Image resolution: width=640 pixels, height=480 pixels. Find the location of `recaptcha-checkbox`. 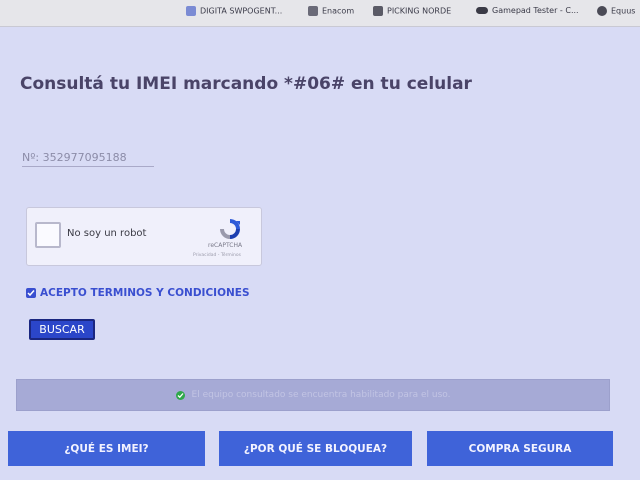

recaptcha-checkbox is located at coordinates (48, 235).